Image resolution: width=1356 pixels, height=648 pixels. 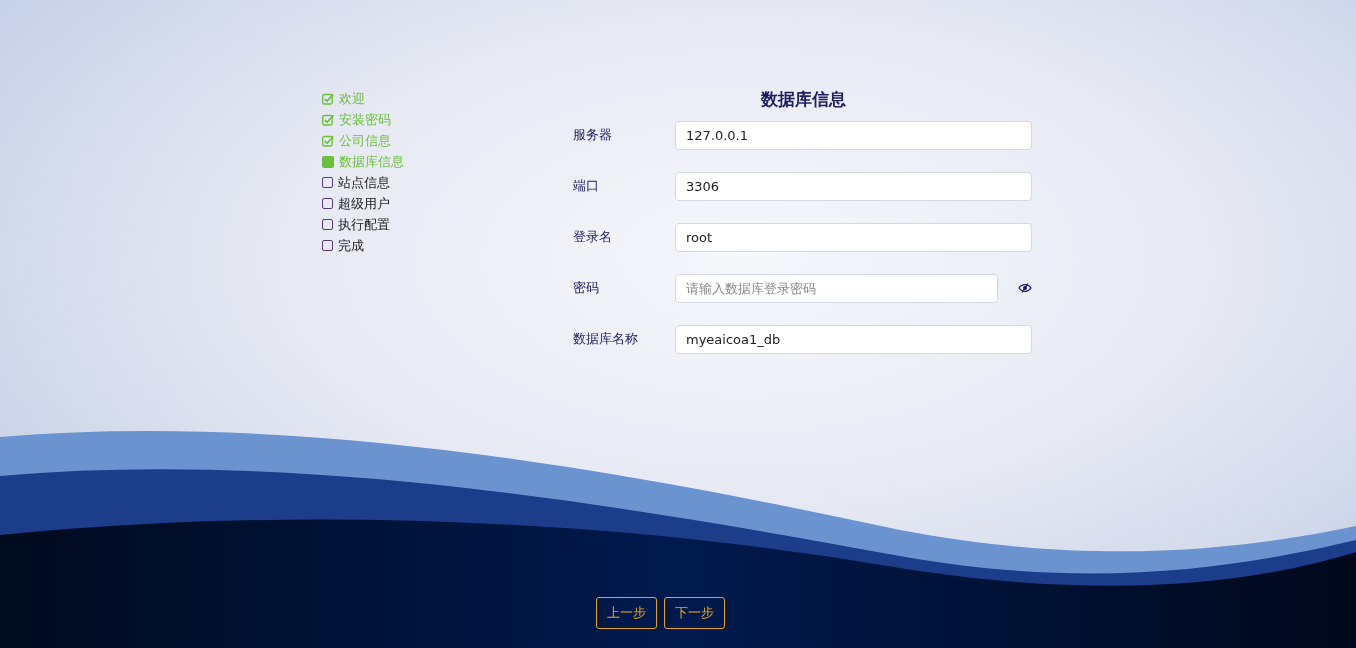 I want to click on step-label: 执行配置, so click(x=364, y=224).